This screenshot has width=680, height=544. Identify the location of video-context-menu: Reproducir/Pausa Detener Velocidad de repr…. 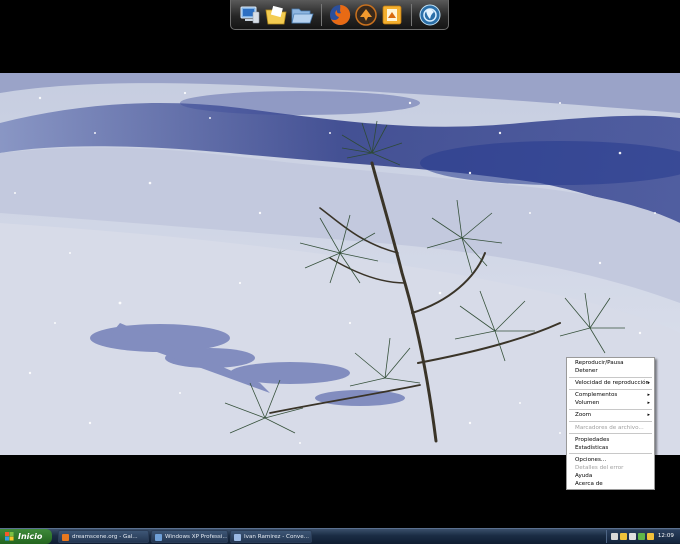
(610, 424).